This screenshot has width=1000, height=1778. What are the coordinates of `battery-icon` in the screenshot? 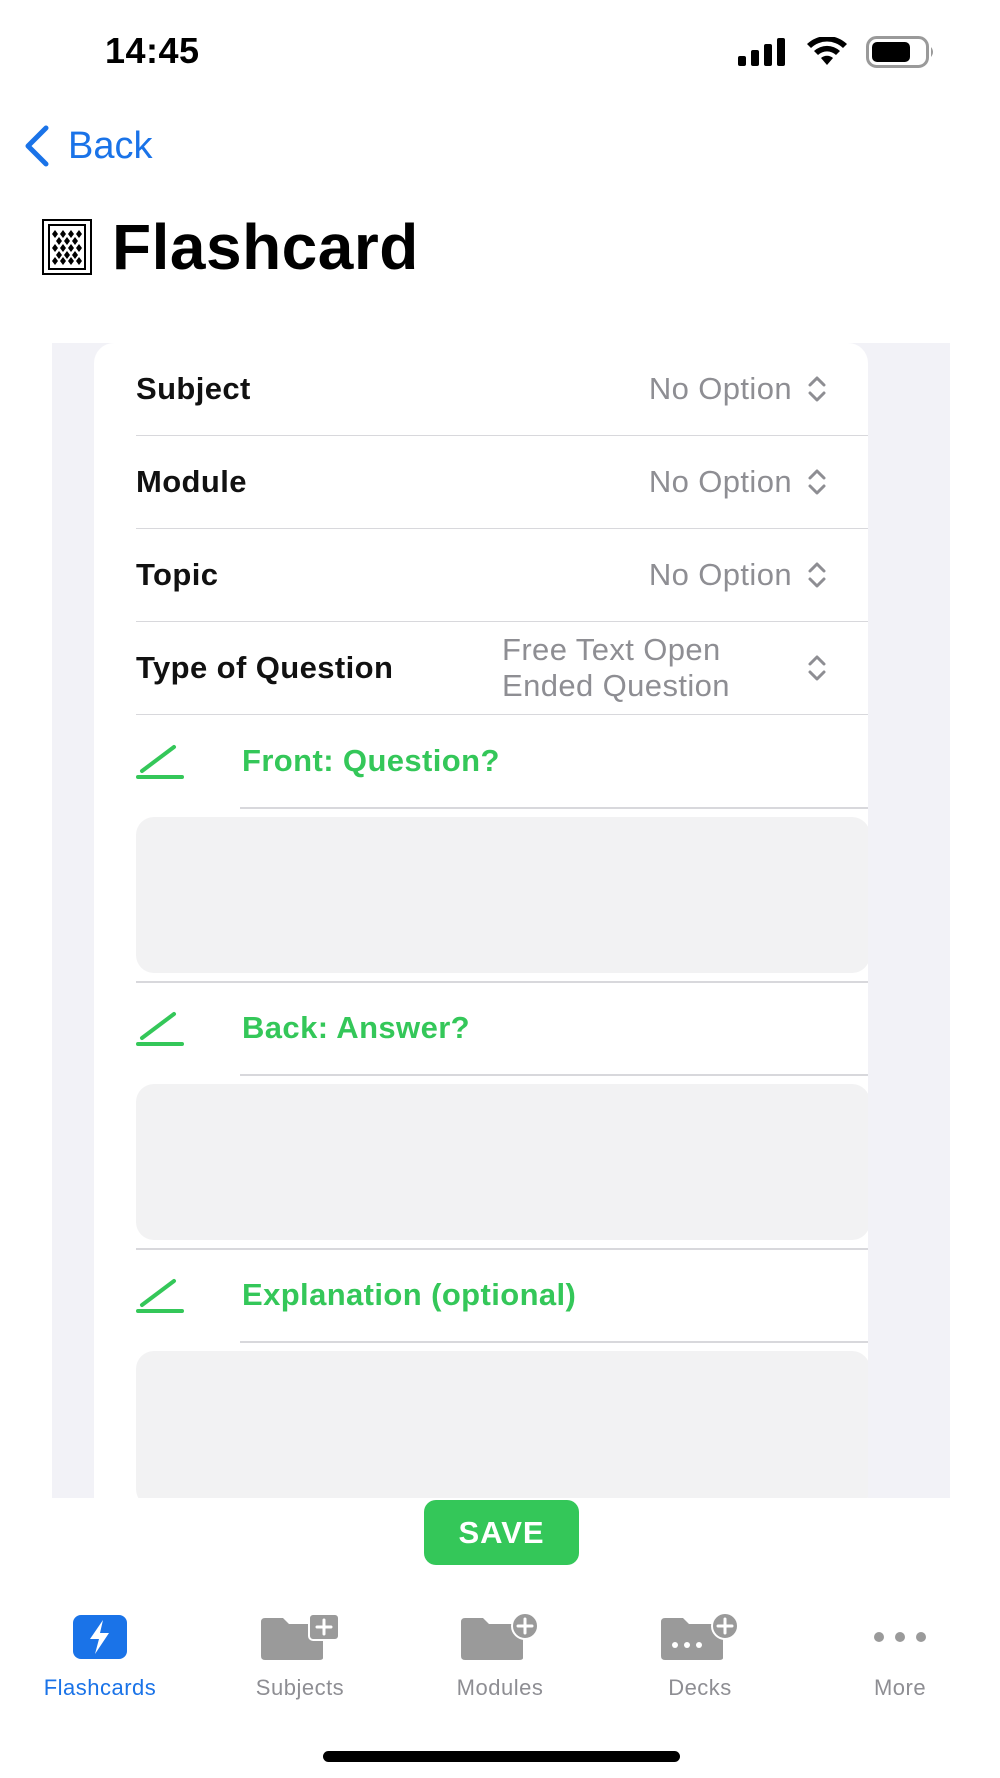 It's located at (899, 52).